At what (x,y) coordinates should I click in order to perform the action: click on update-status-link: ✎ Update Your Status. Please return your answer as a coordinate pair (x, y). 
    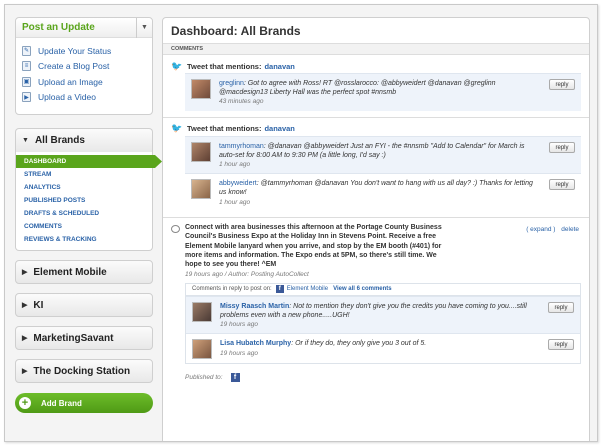
    Looking at the image, I should click on (84, 51).